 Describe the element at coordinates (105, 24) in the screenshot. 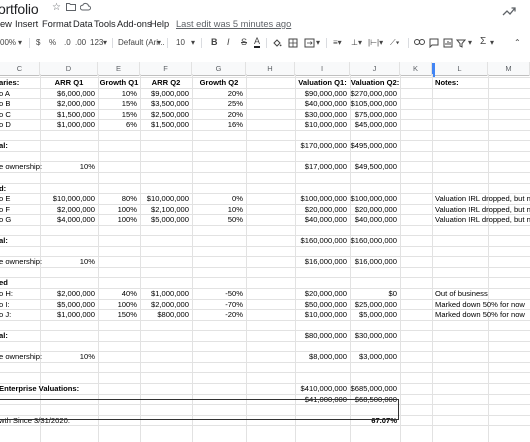

I see `menu-tools: Tools` at that location.